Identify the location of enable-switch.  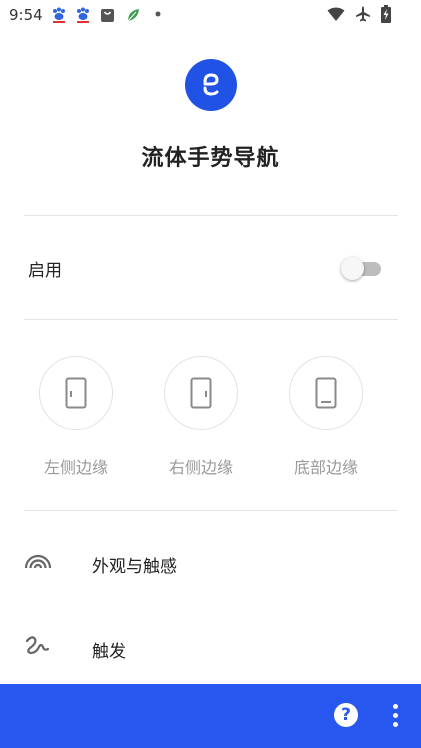
(362, 269).